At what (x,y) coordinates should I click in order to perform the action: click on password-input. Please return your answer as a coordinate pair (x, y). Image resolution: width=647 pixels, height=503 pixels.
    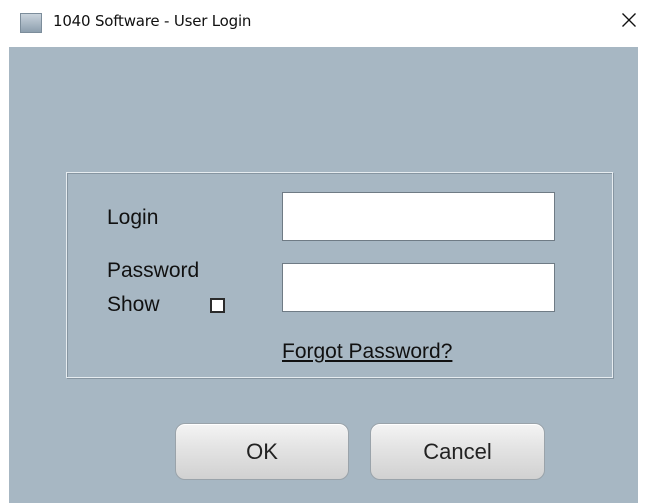
    Looking at the image, I should click on (418, 287).